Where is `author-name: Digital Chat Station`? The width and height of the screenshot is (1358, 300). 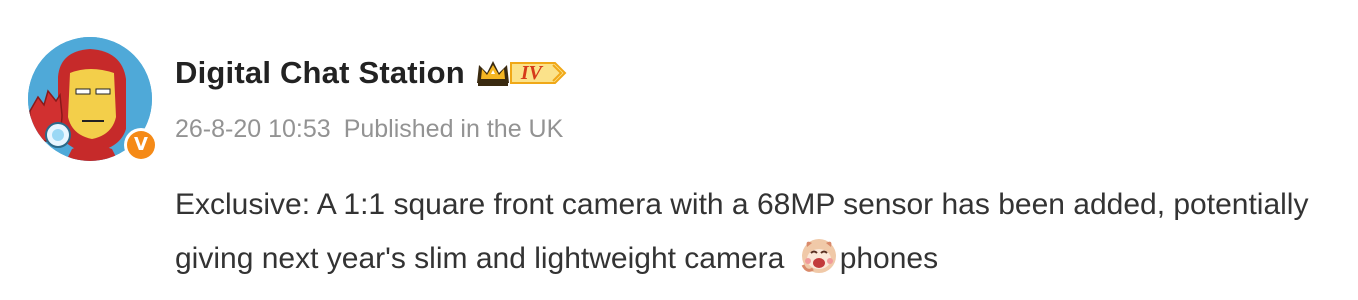 author-name: Digital Chat Station is located at coordinates (320, 73).